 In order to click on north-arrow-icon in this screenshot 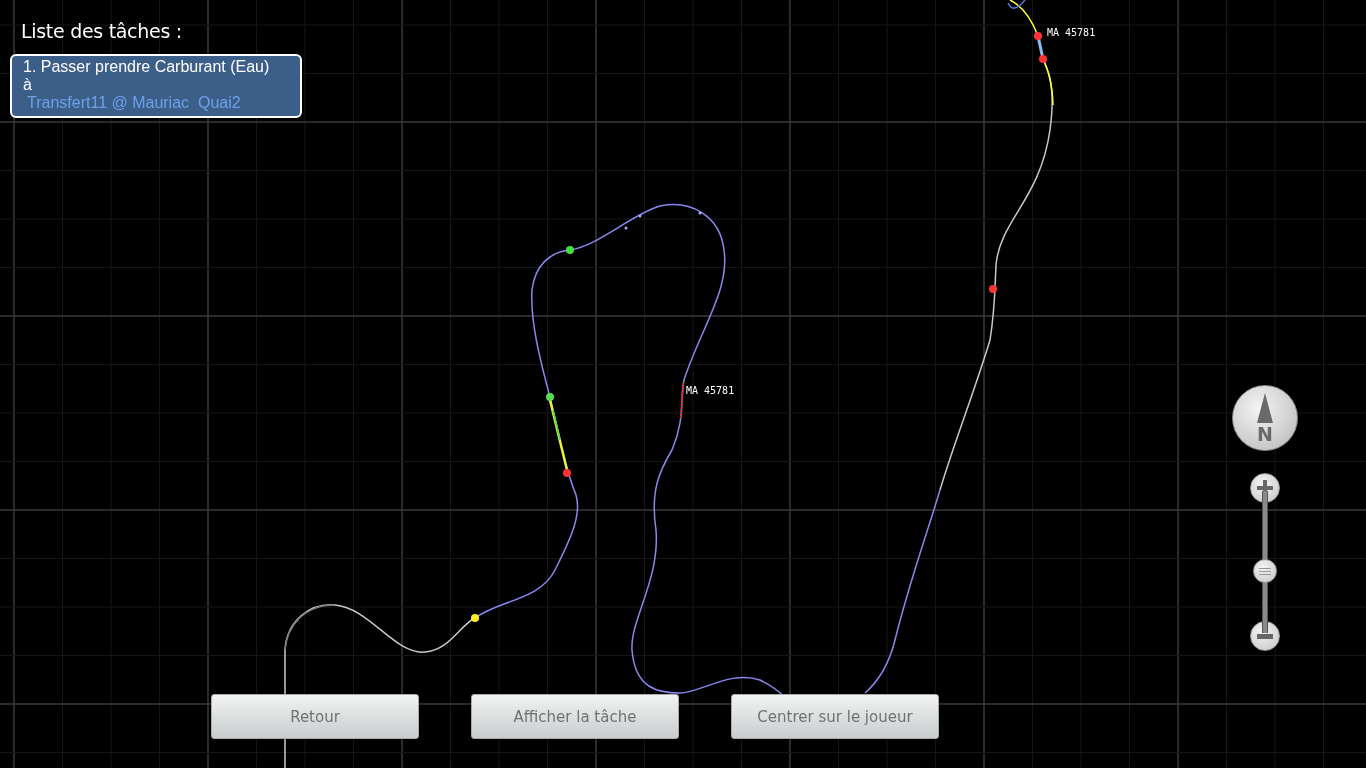, I will do `click(1265, 408)`.